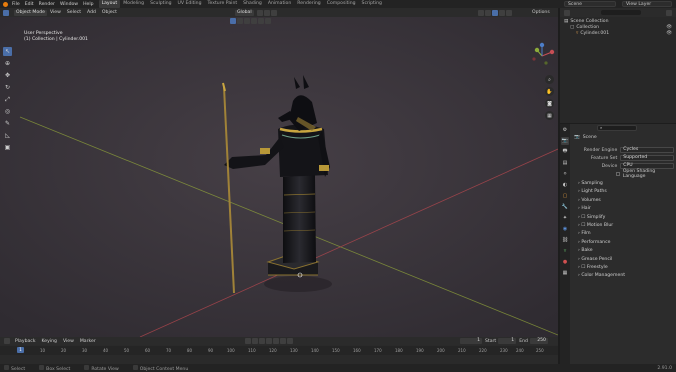 This screenshot has height=372, width=676. I want to click on add-cube-tool-icon: ▣, so click(7, 147).